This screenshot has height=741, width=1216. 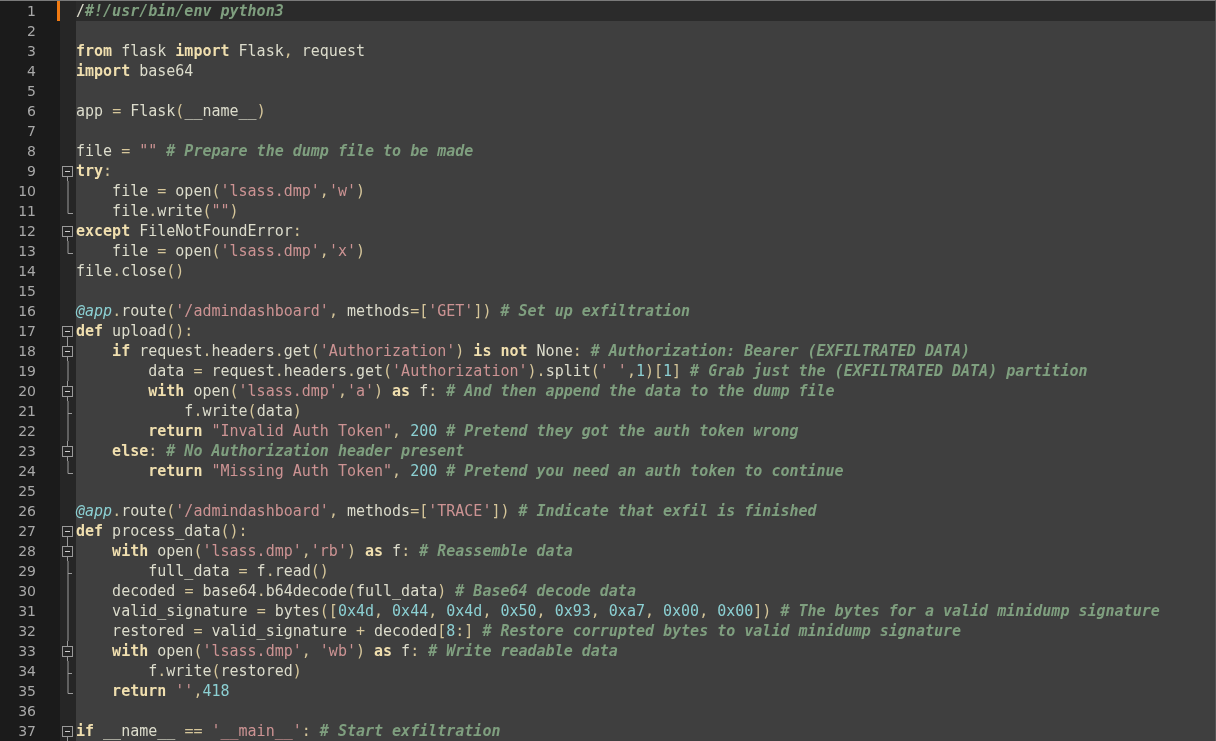 What do you see at coordinates (27, 651) in the screenshot?
I see `line-number: 33` at bounding box center [27, 651].